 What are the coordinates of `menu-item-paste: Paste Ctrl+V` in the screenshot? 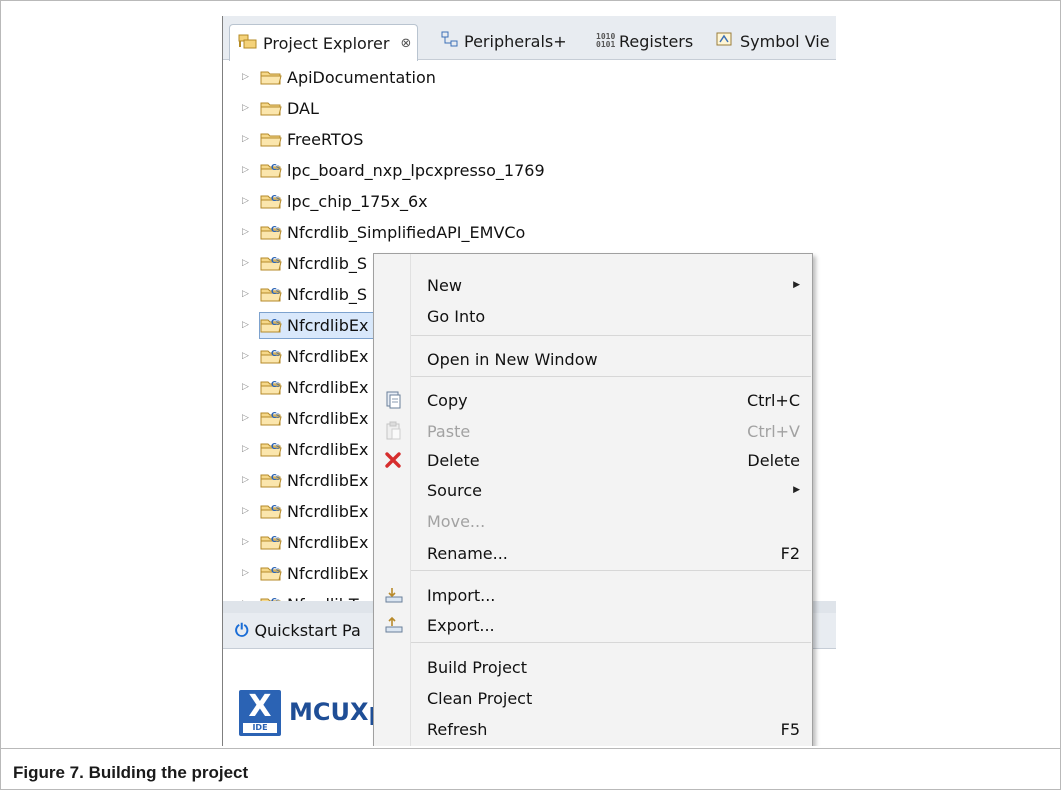 It's located at (593, 431).